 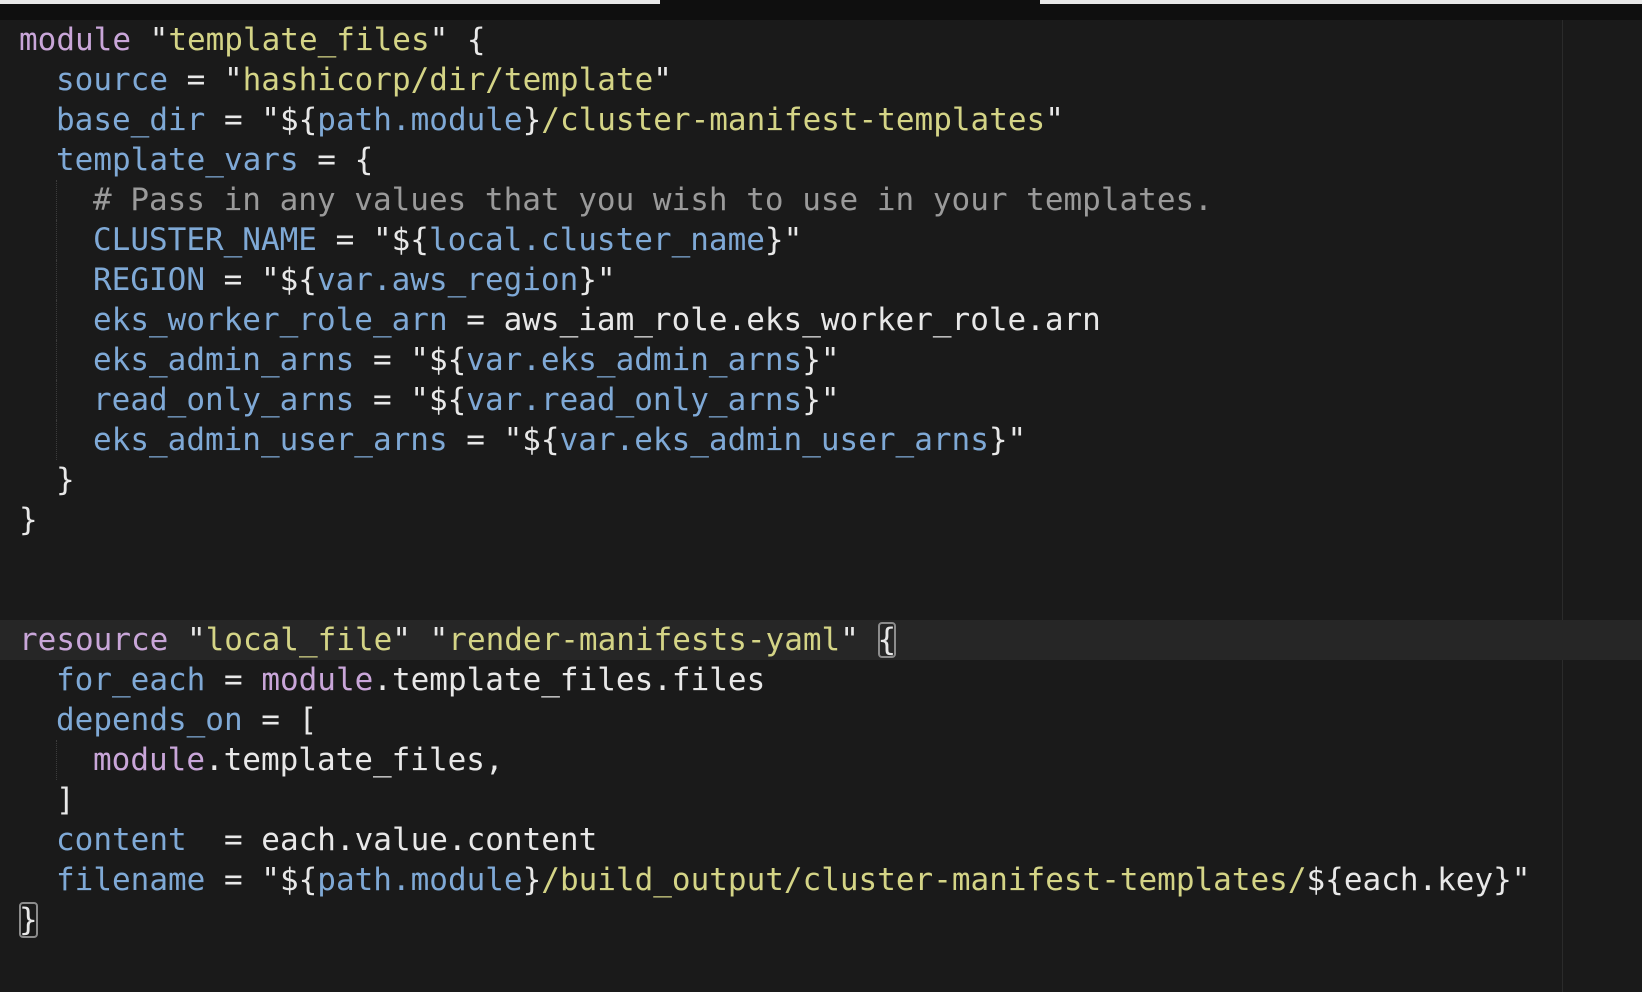 I want to click on code-line: CLUSTER_NAME = "${local.cluster_name}", so click(x=830, y=240).